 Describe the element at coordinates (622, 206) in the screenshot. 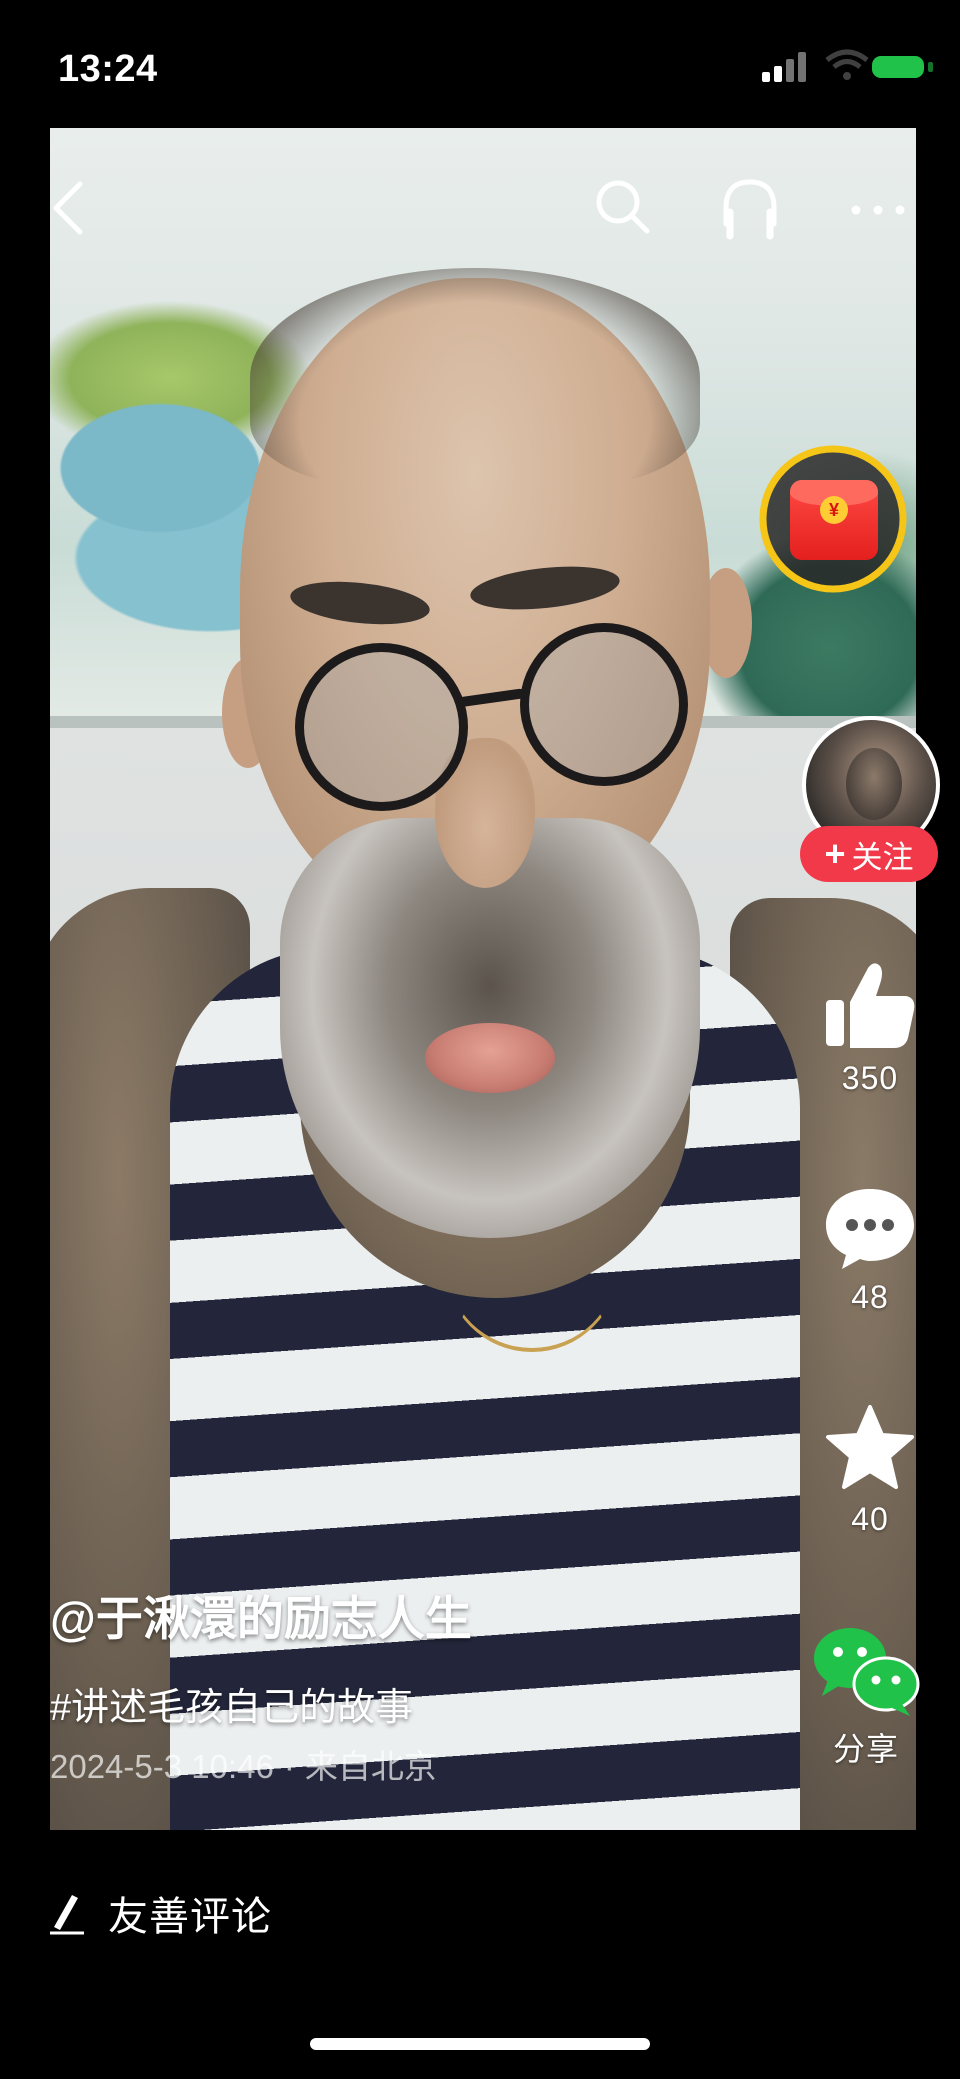

I see `search-icon` at that location.